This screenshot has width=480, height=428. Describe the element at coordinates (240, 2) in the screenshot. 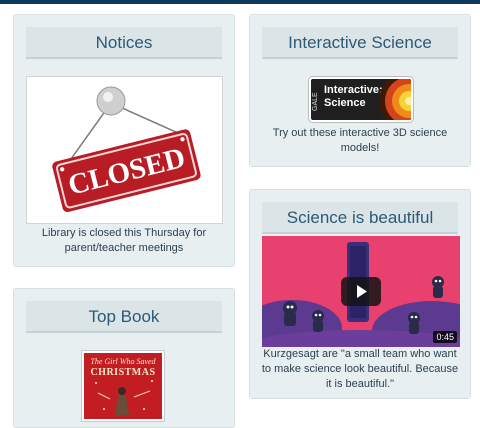

I see `top-bar` at that location.